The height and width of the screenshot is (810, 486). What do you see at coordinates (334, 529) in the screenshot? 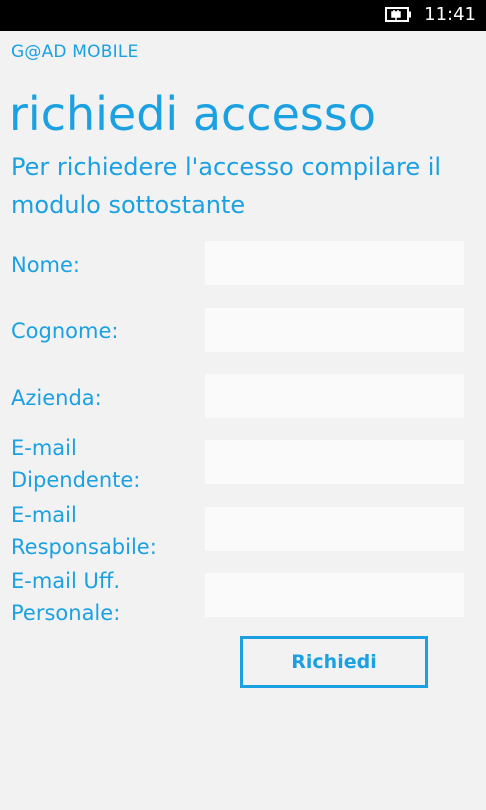
I see `email-responsabile-input` at bounding box center [334, 529].